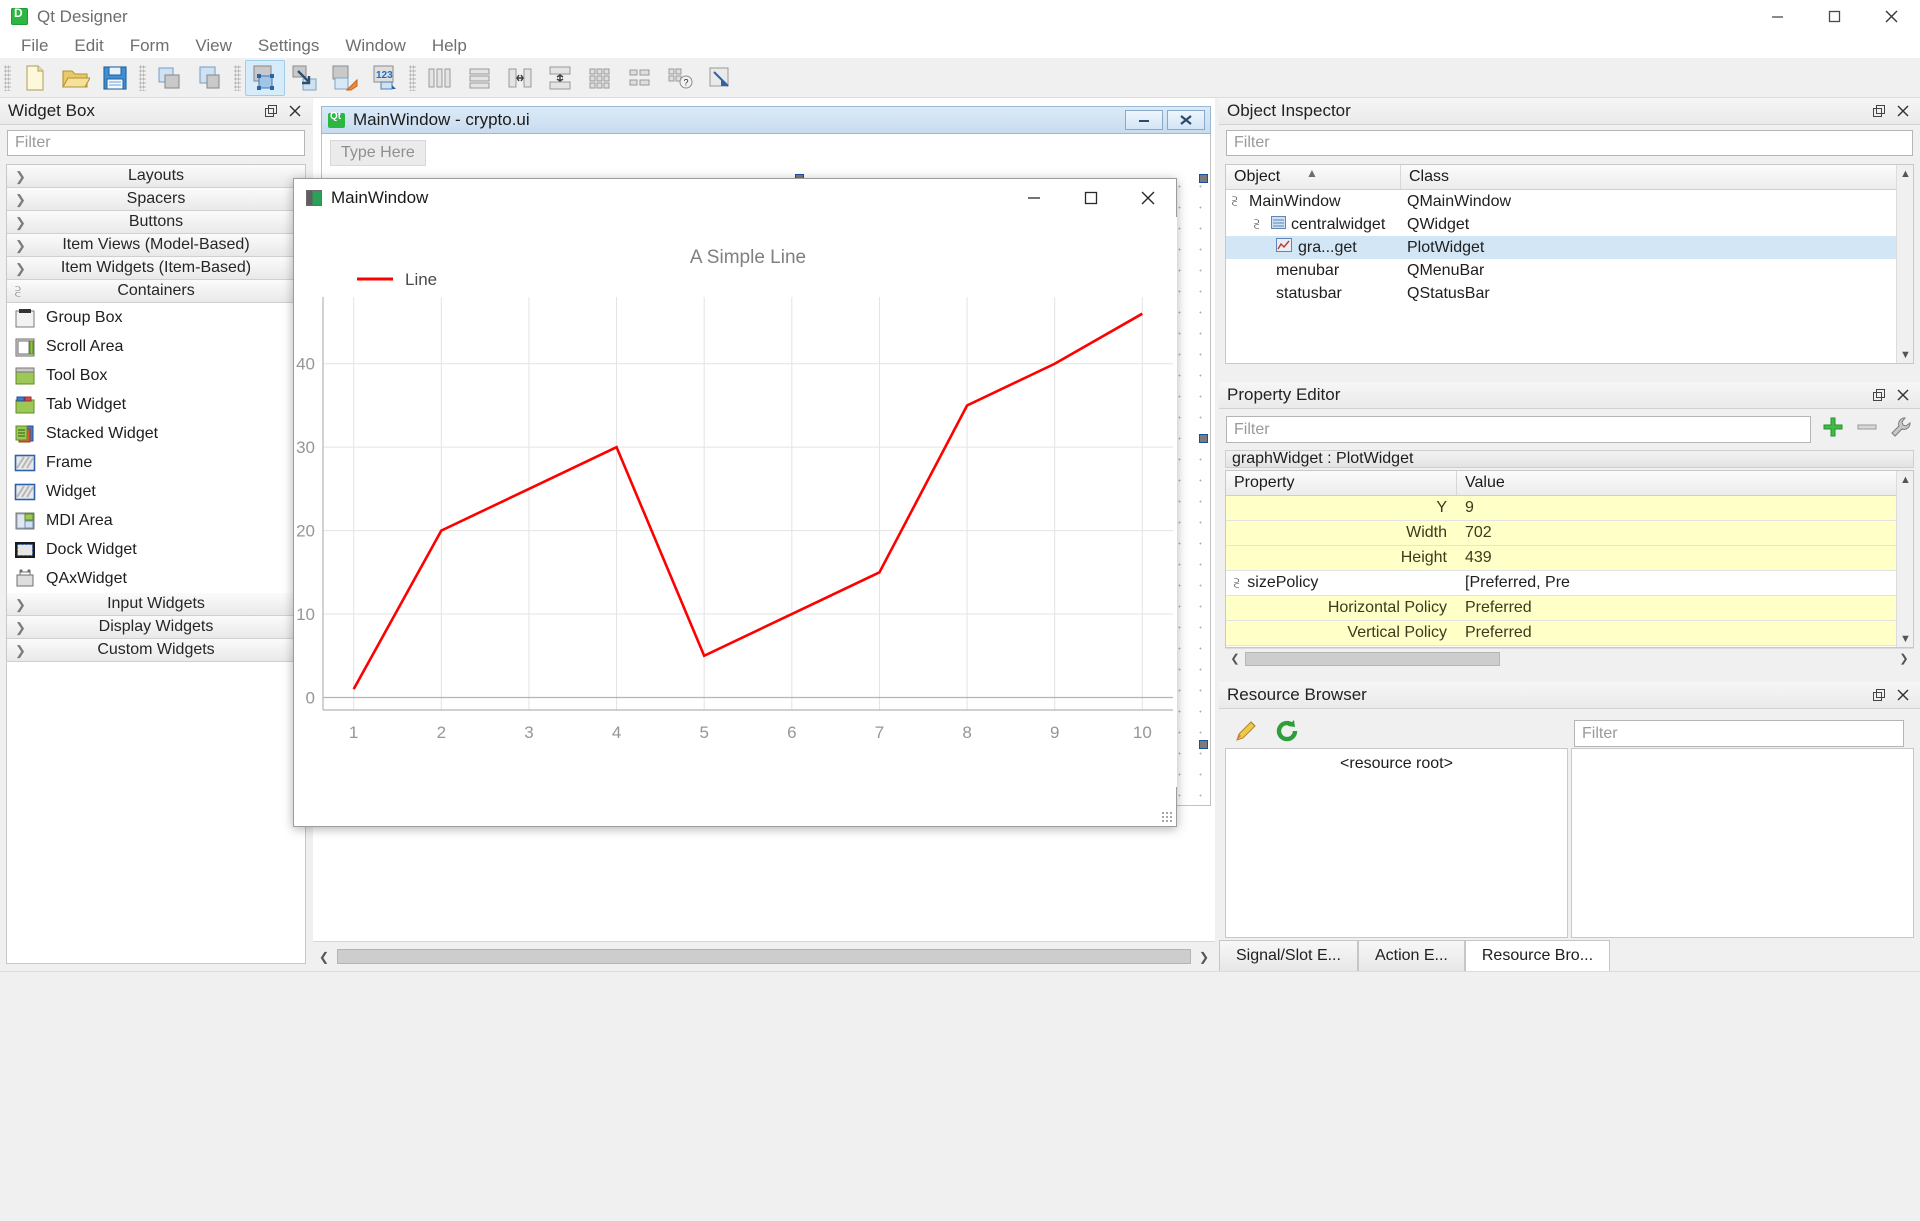  I want to click on scroll-right-arrow-icon: ❯, so click(1204, 957).